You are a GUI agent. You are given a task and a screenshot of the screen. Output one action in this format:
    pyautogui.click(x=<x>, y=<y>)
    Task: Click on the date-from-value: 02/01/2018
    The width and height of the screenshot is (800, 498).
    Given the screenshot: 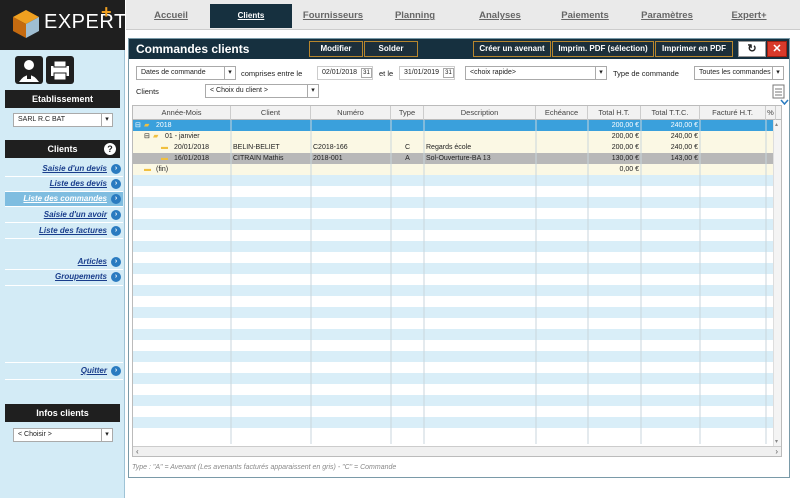 What is the action you would take?
    pyautogui.click(x=340, y=72)
    